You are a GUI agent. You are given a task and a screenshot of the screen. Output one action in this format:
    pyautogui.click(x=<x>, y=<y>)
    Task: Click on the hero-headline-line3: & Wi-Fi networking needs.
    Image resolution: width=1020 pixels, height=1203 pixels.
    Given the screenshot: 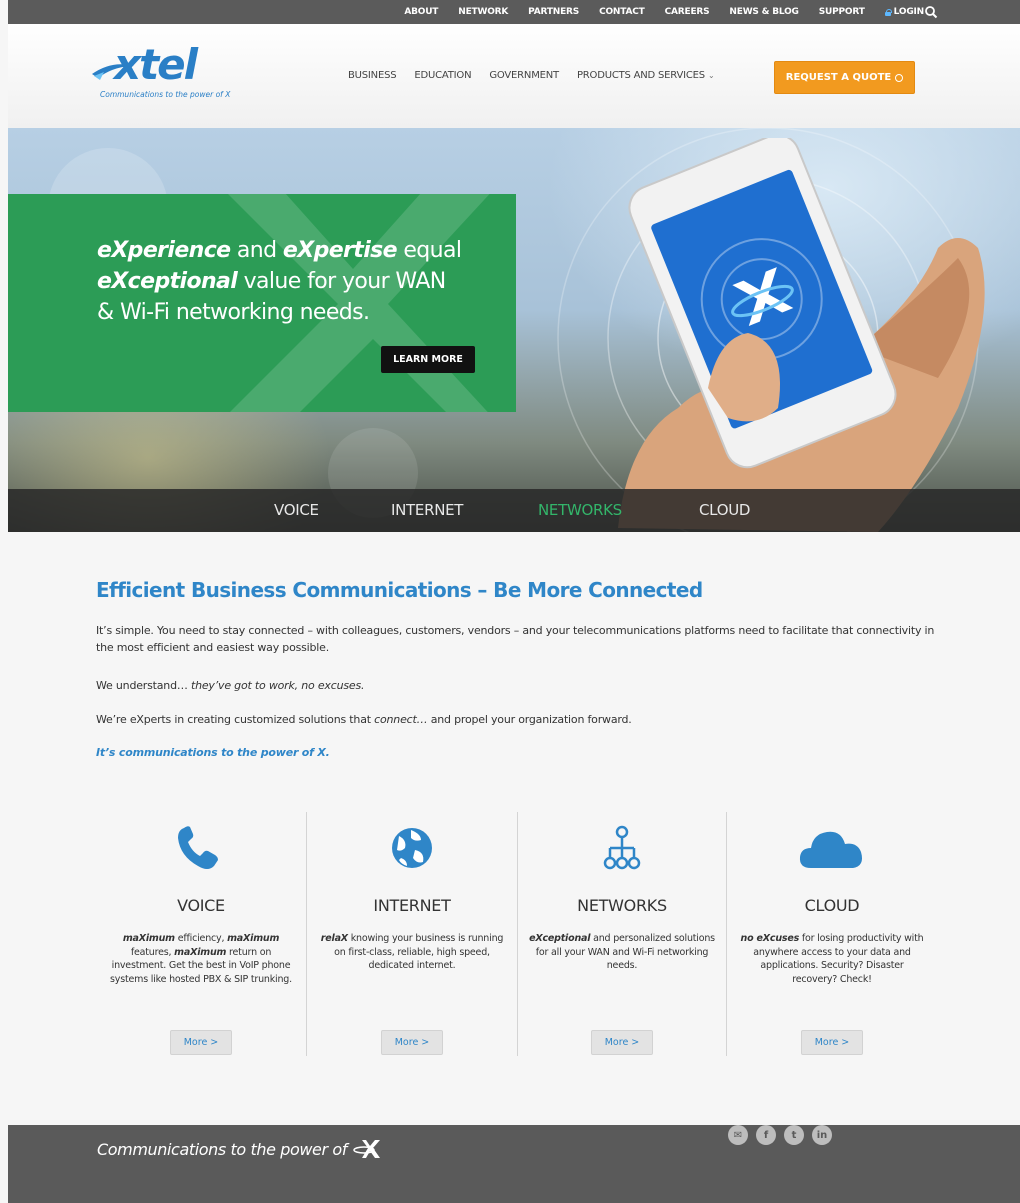 What is the action you would take?
    pyautogui.click(x=233, y=312)
    